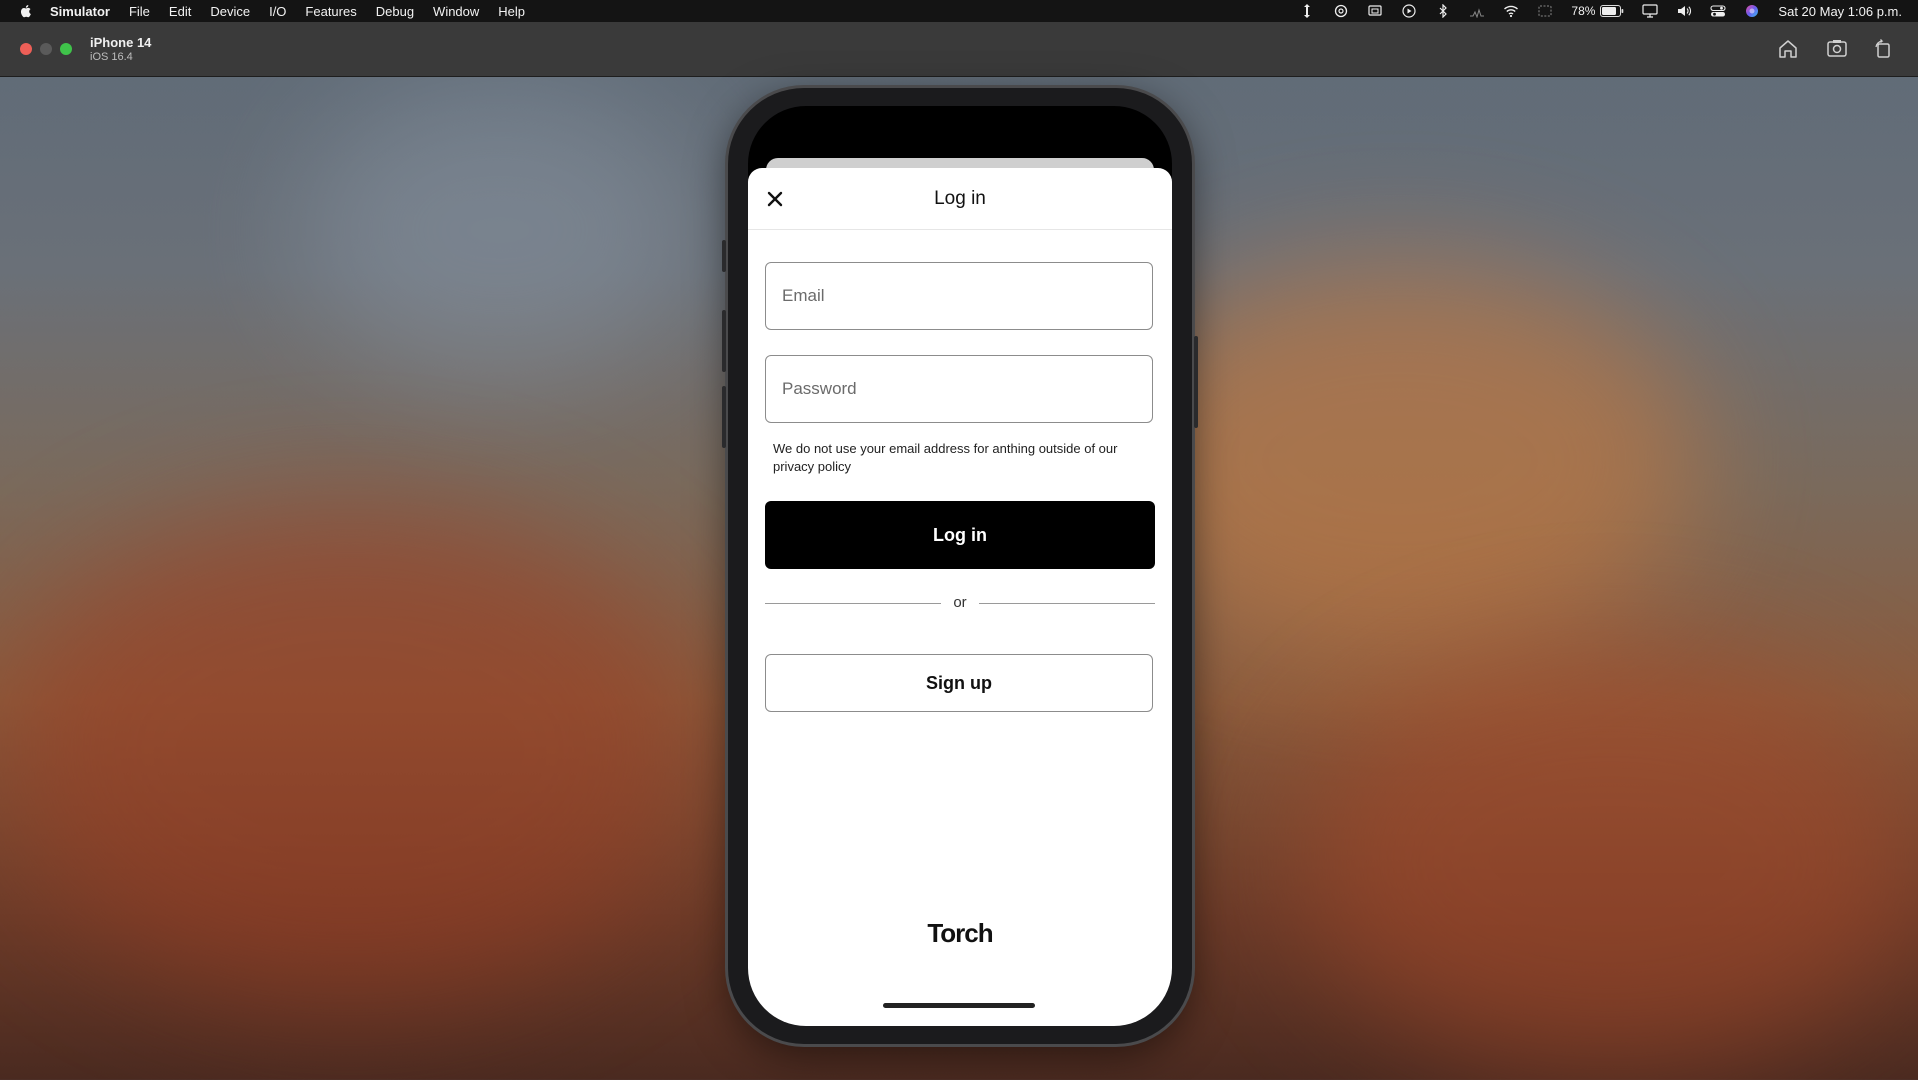 This screenshot has height=1080, width=1918. I want to click on power-button, so click(1196, 382).